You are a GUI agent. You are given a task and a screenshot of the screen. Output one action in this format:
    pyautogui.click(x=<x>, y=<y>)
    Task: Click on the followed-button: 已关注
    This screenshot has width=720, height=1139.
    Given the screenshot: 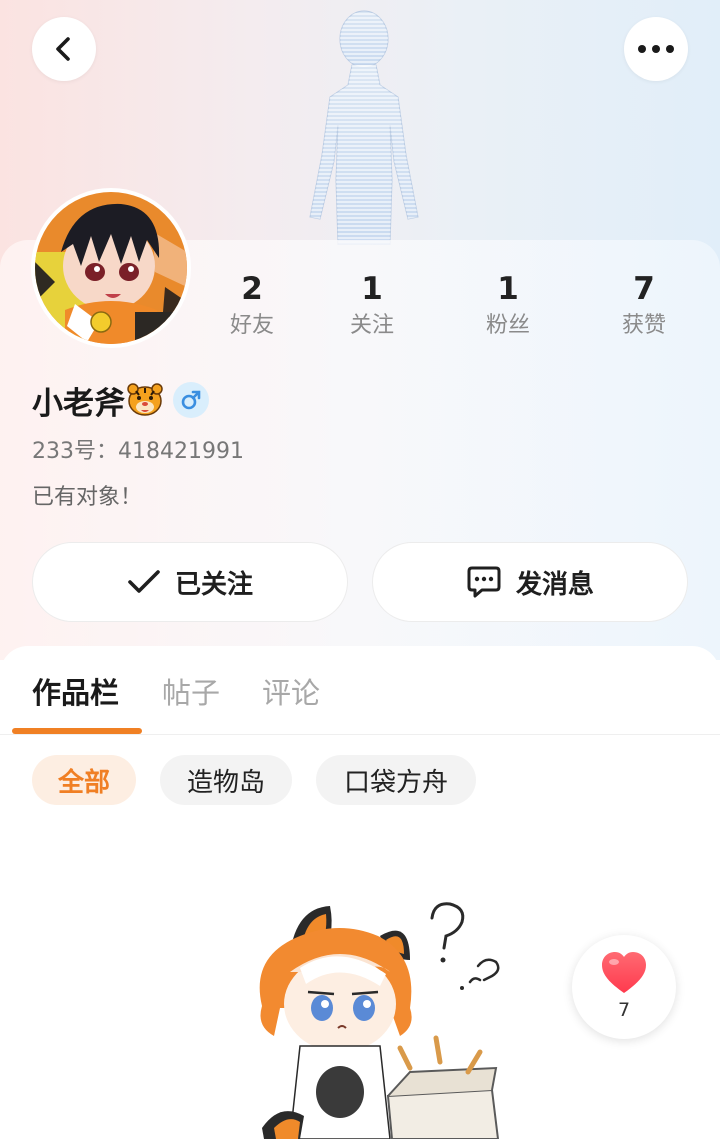 What is the action you would take?
    pyautogui.click(x=190, y=582)
    